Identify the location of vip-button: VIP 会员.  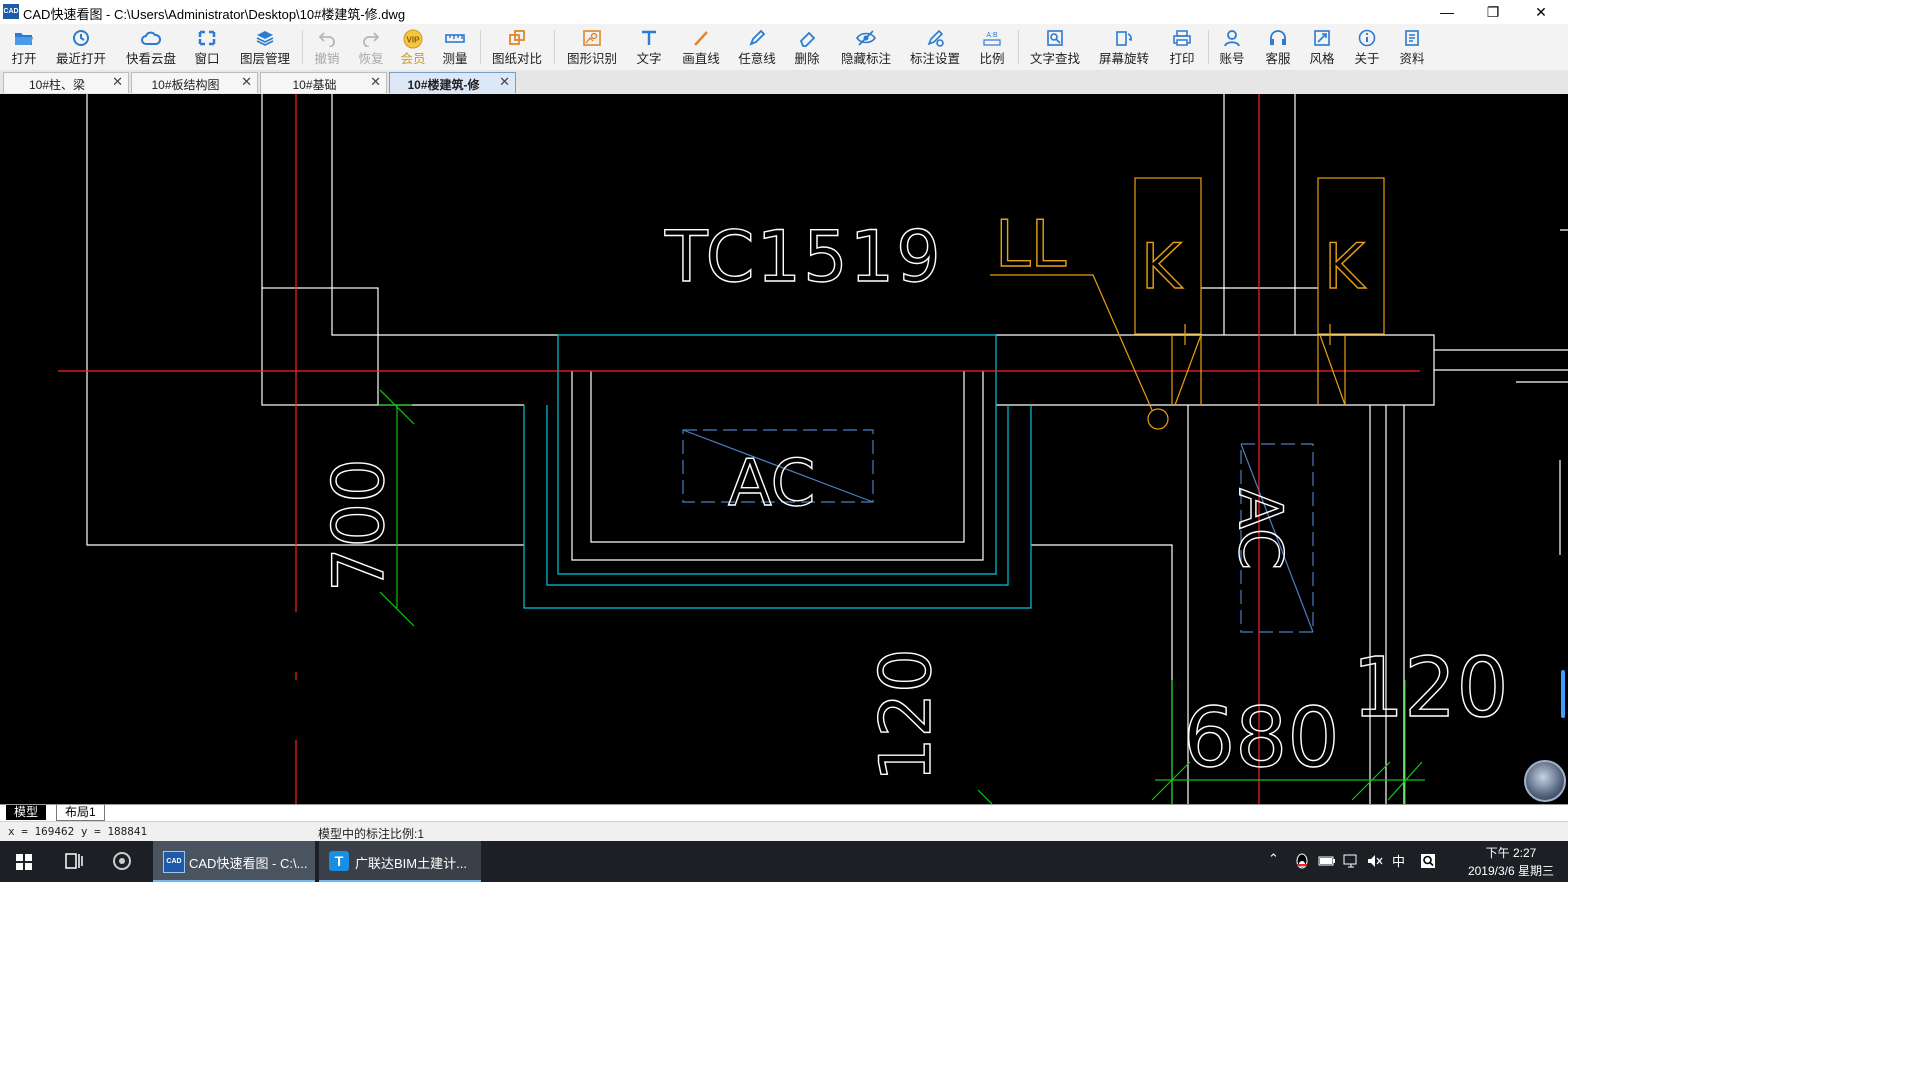
(413, 47).